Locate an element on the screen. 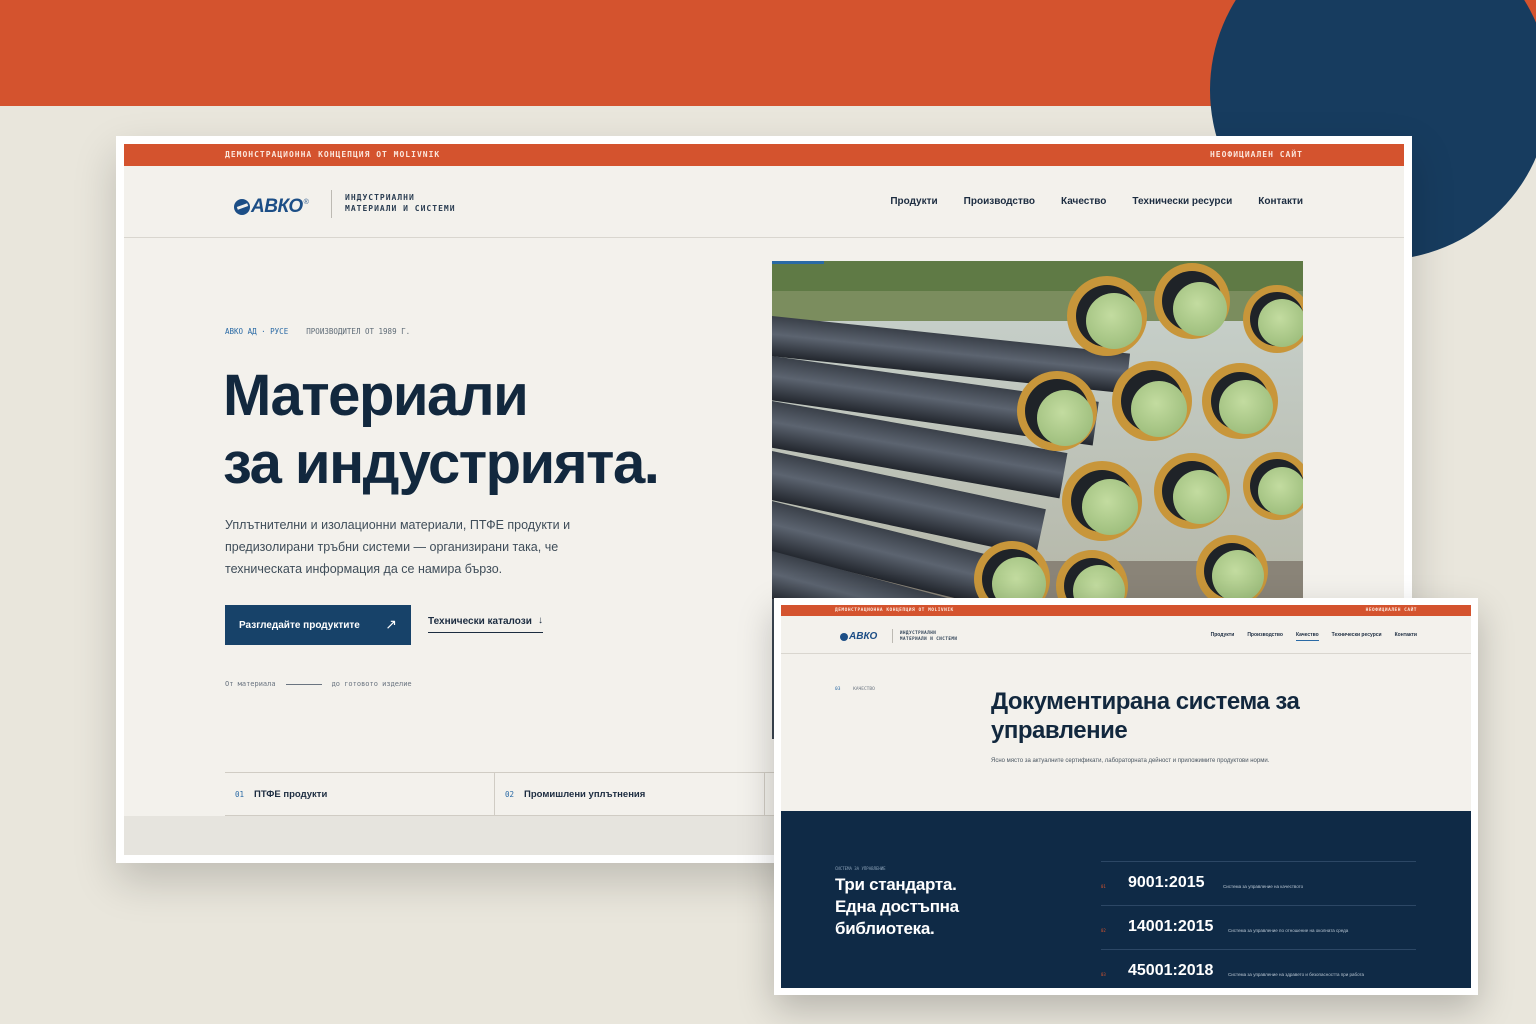  quality-title: Документирана система за управление is located at coordinates (1145, 716).